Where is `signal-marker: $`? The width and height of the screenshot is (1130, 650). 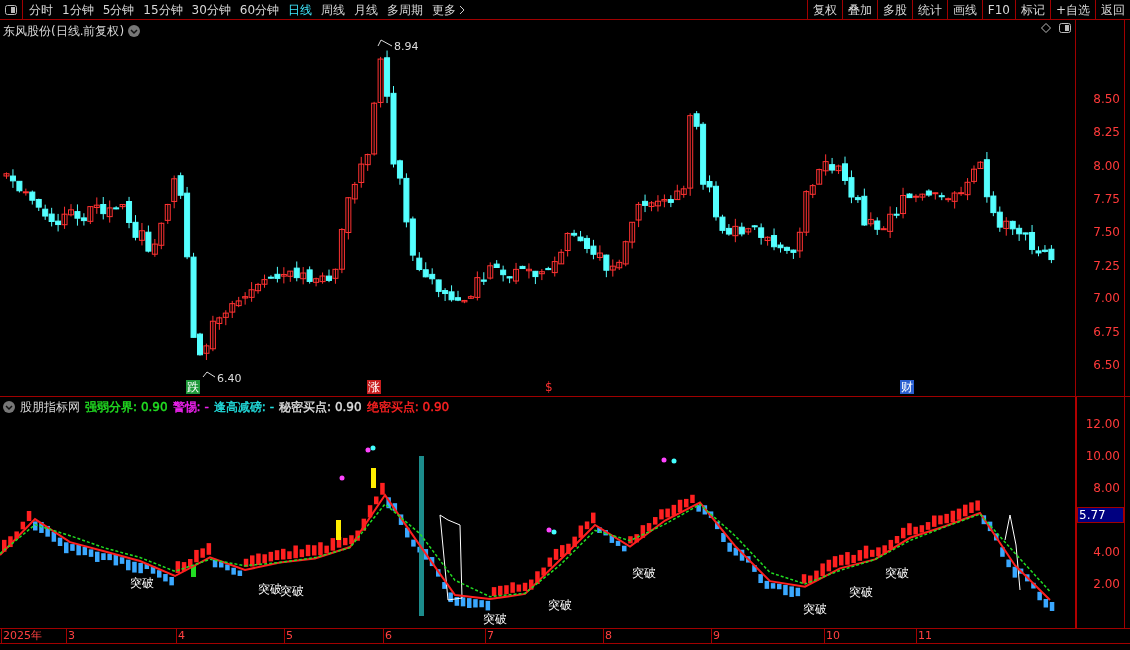 signal-marker: $ is located at coordinates (549, 387).